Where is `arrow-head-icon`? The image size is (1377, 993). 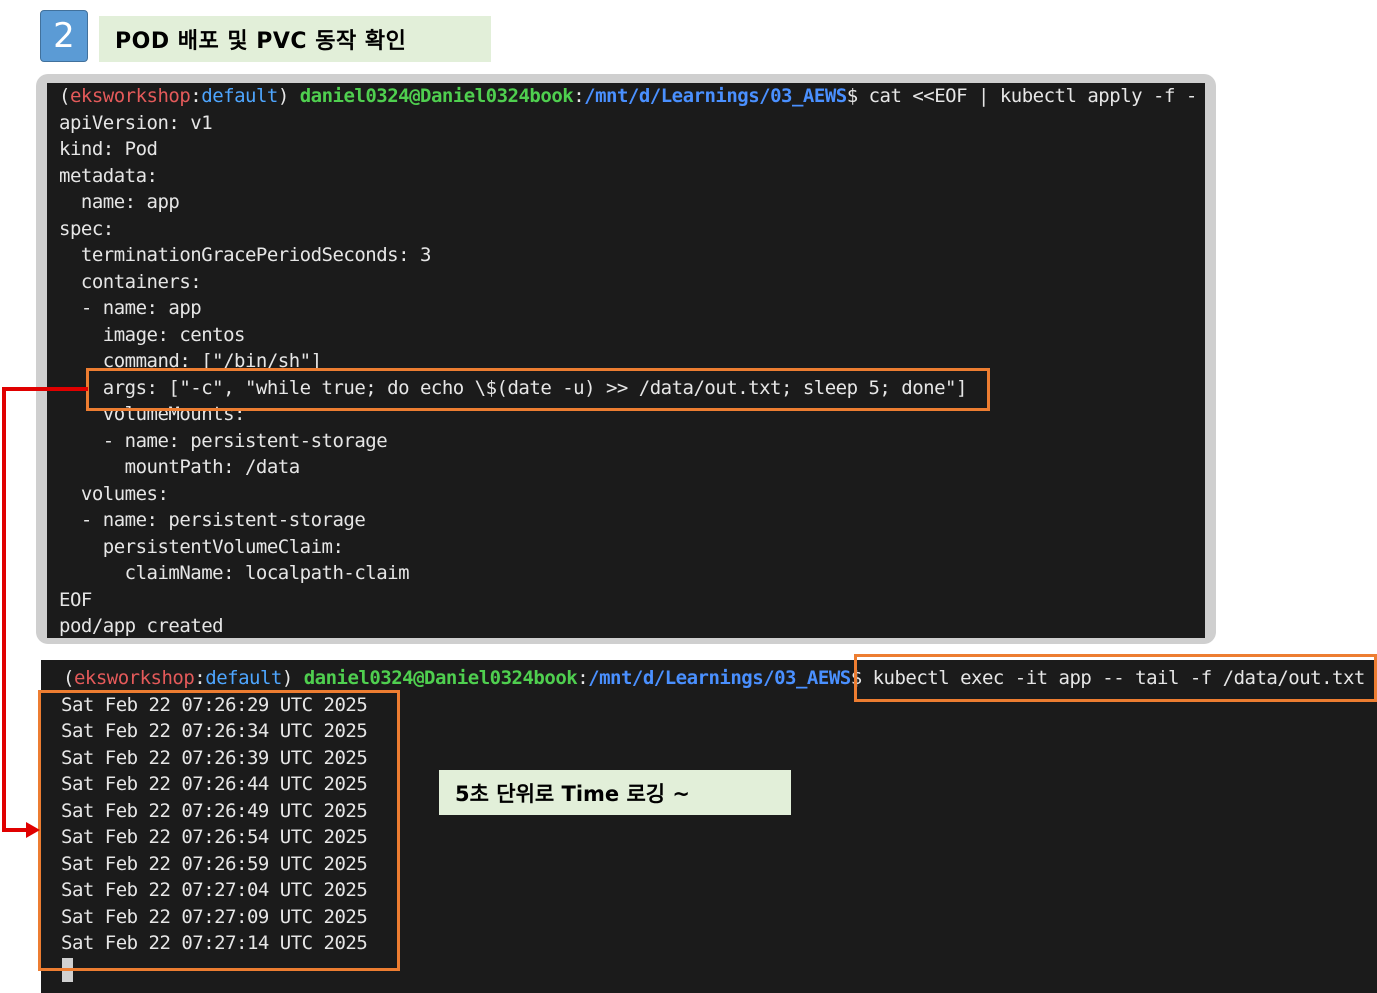 arrow-head-icon is located at coordinates (33, 830).